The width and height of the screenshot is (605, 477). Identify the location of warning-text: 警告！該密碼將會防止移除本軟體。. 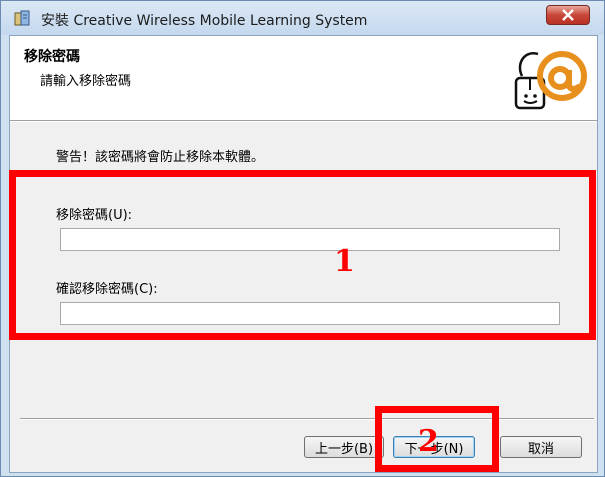
(160, 157).